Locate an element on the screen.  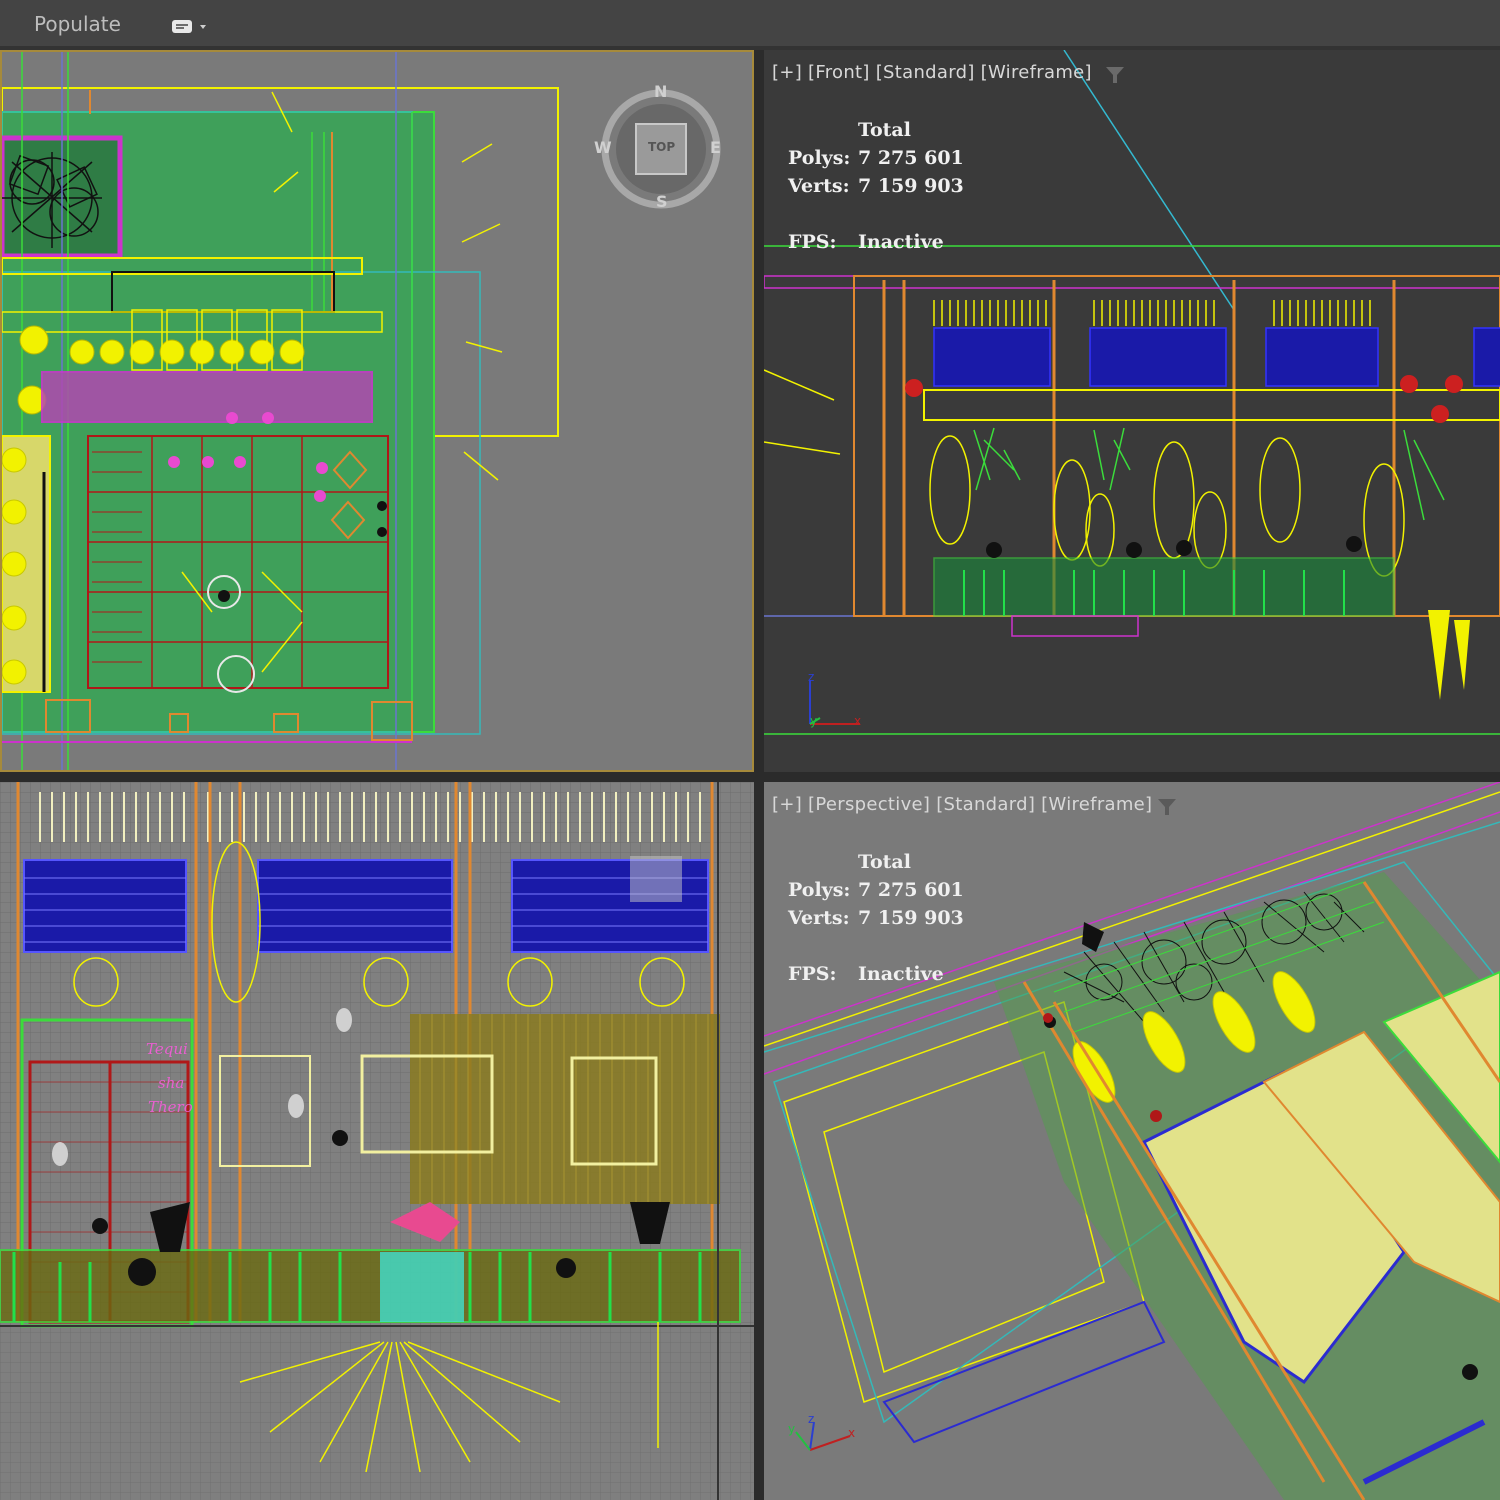
populate-dropdown is located at coordinates (192, 27).